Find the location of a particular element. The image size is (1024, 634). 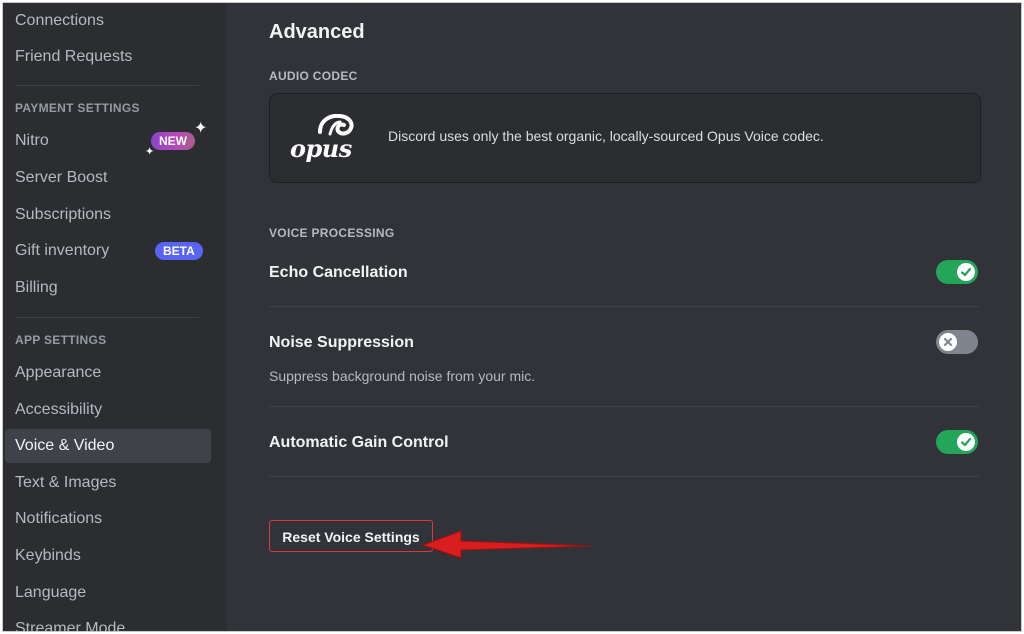

sidebar-item-notifications: Notifications is located at coordinates (108, 519).